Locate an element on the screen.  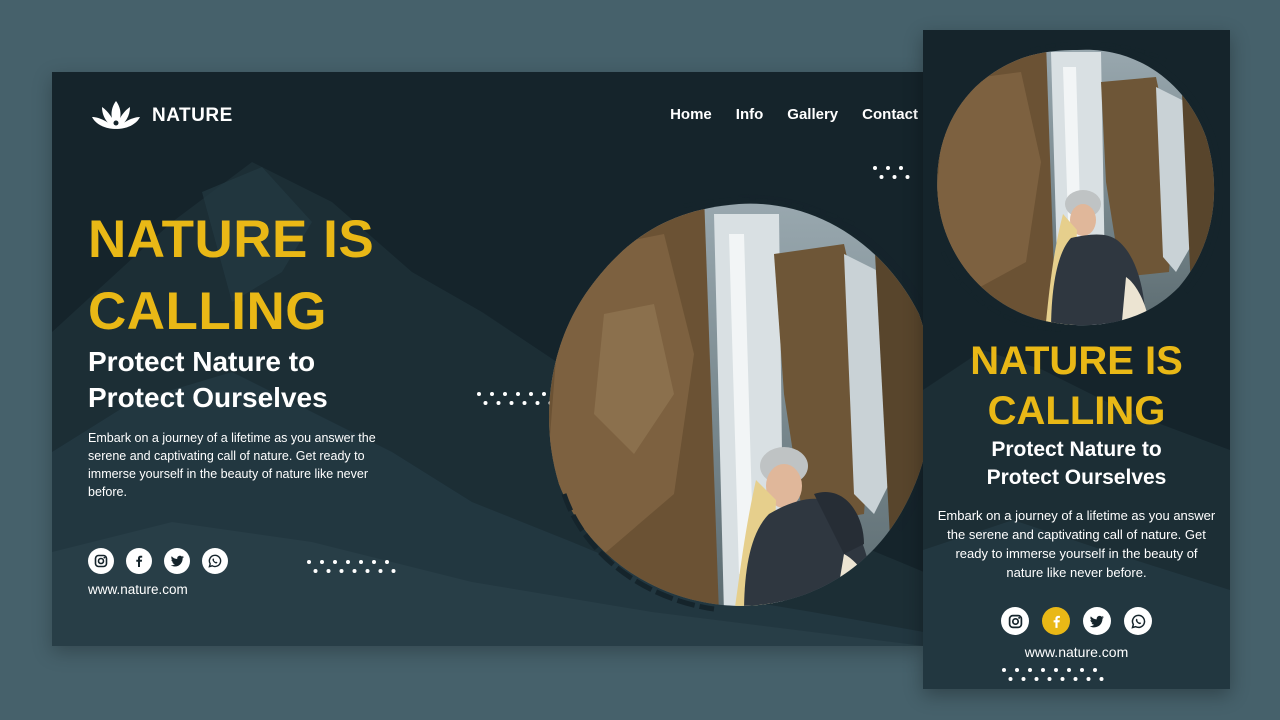
nav-info: Info is located at coordinates (750, 114).